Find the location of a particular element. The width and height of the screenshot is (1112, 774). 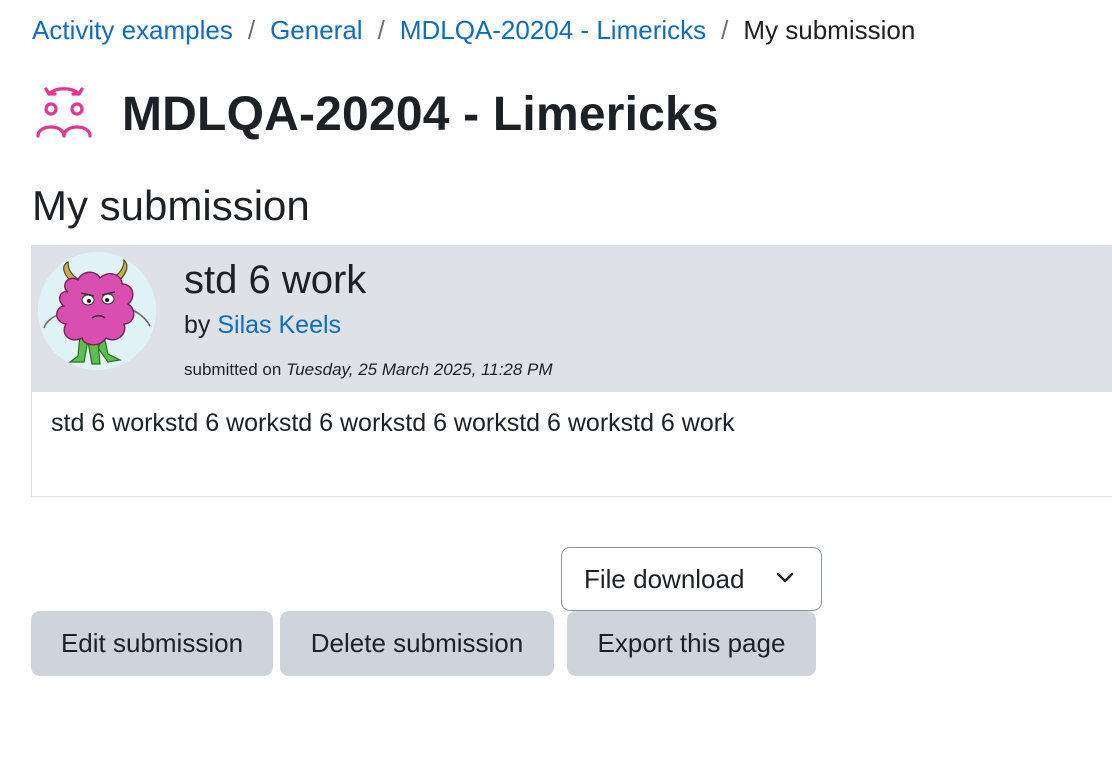

workshop-peer-assessment-icon is located at coordinates (67, 114).